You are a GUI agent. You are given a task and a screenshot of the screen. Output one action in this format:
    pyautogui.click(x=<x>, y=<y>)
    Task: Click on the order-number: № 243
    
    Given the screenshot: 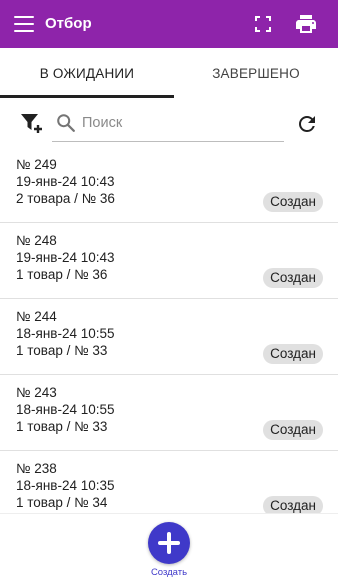 What is the action you would take?
    pyautogui.click(x=36, y=392)
    